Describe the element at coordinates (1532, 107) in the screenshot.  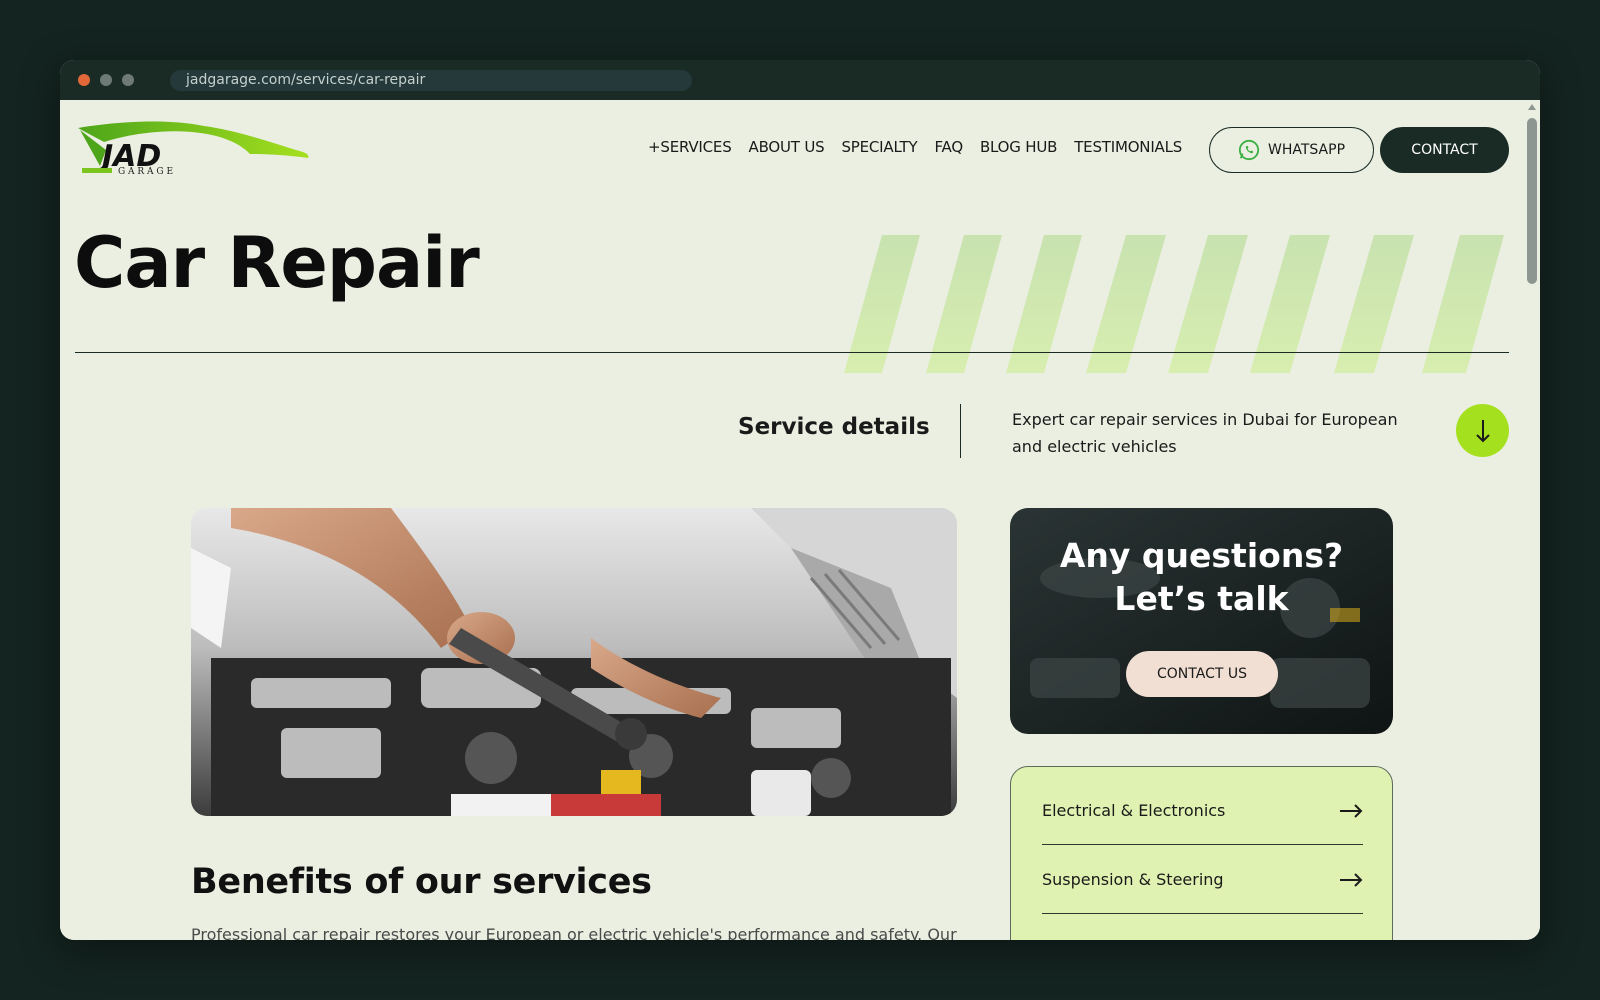
I see `scroll-up-arrow-icon` at that location.